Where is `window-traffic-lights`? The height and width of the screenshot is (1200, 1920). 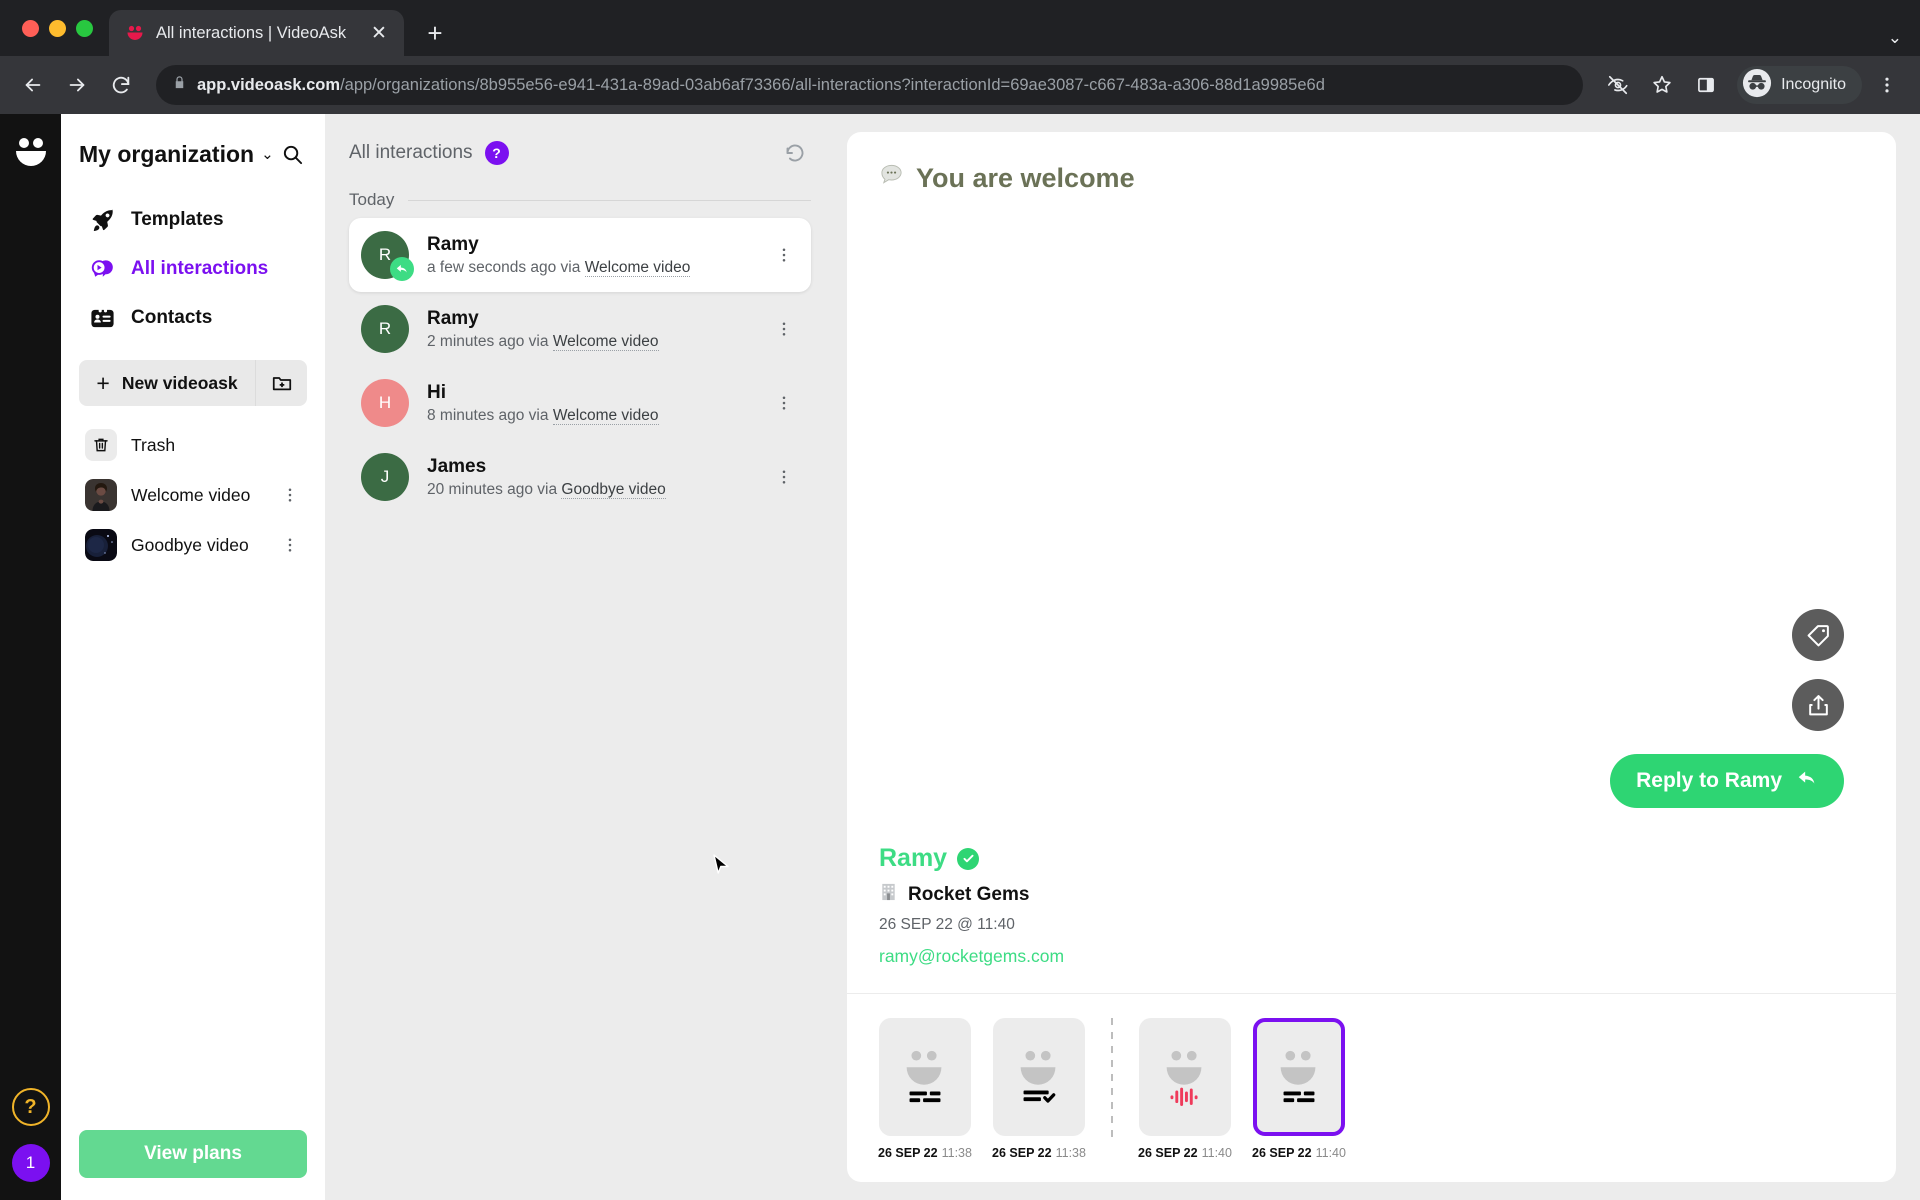 window-traffic-lights is located at coordinates (61, 28).